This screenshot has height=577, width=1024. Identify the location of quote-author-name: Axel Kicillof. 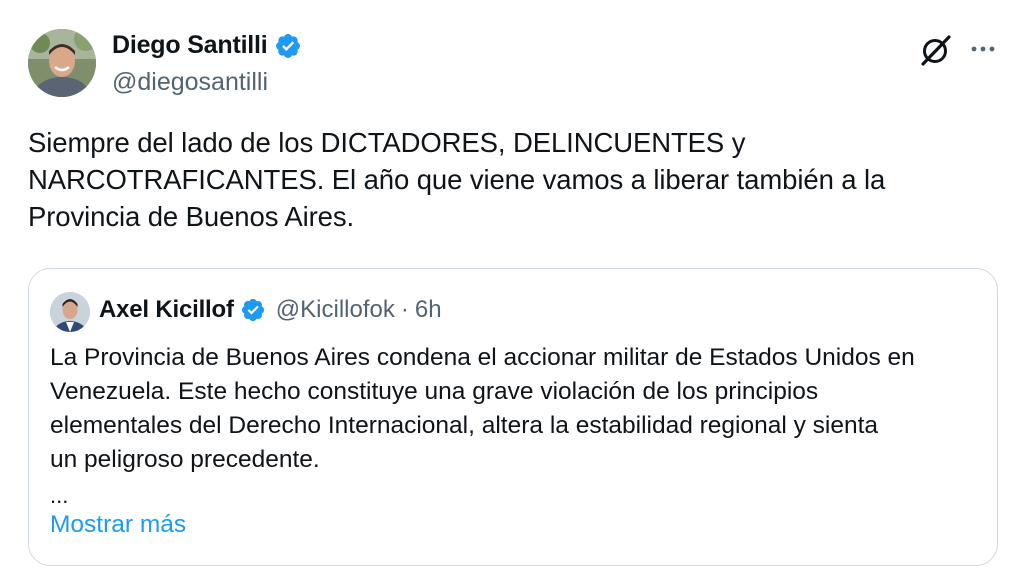
(166, 310).